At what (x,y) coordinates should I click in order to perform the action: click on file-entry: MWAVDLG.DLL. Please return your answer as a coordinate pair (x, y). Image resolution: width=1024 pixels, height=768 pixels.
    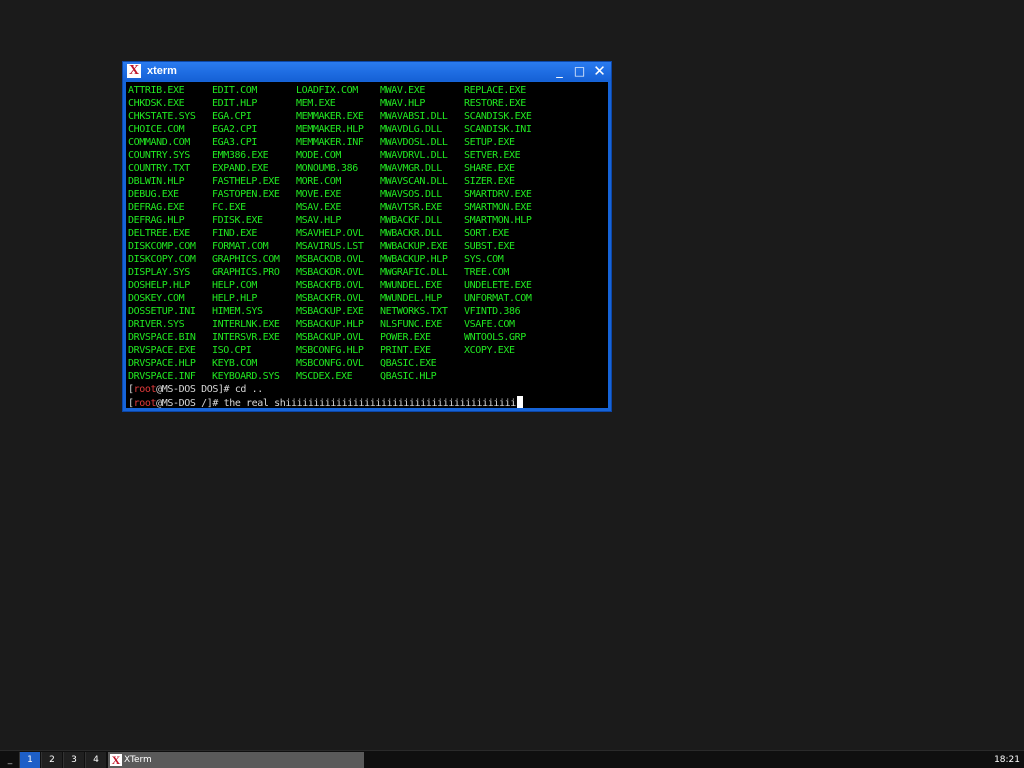
    Looking at the image, I should click on (411, 129).